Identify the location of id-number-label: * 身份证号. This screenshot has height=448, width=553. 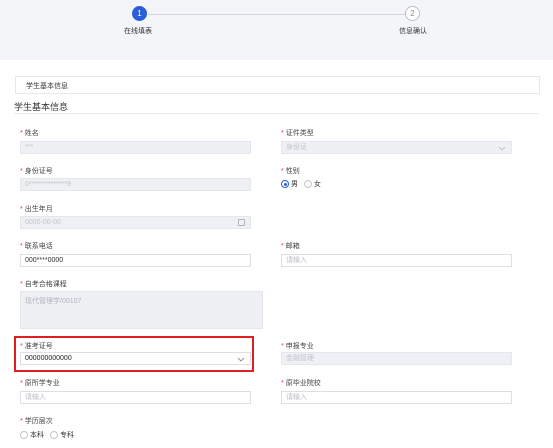
(36, 171).